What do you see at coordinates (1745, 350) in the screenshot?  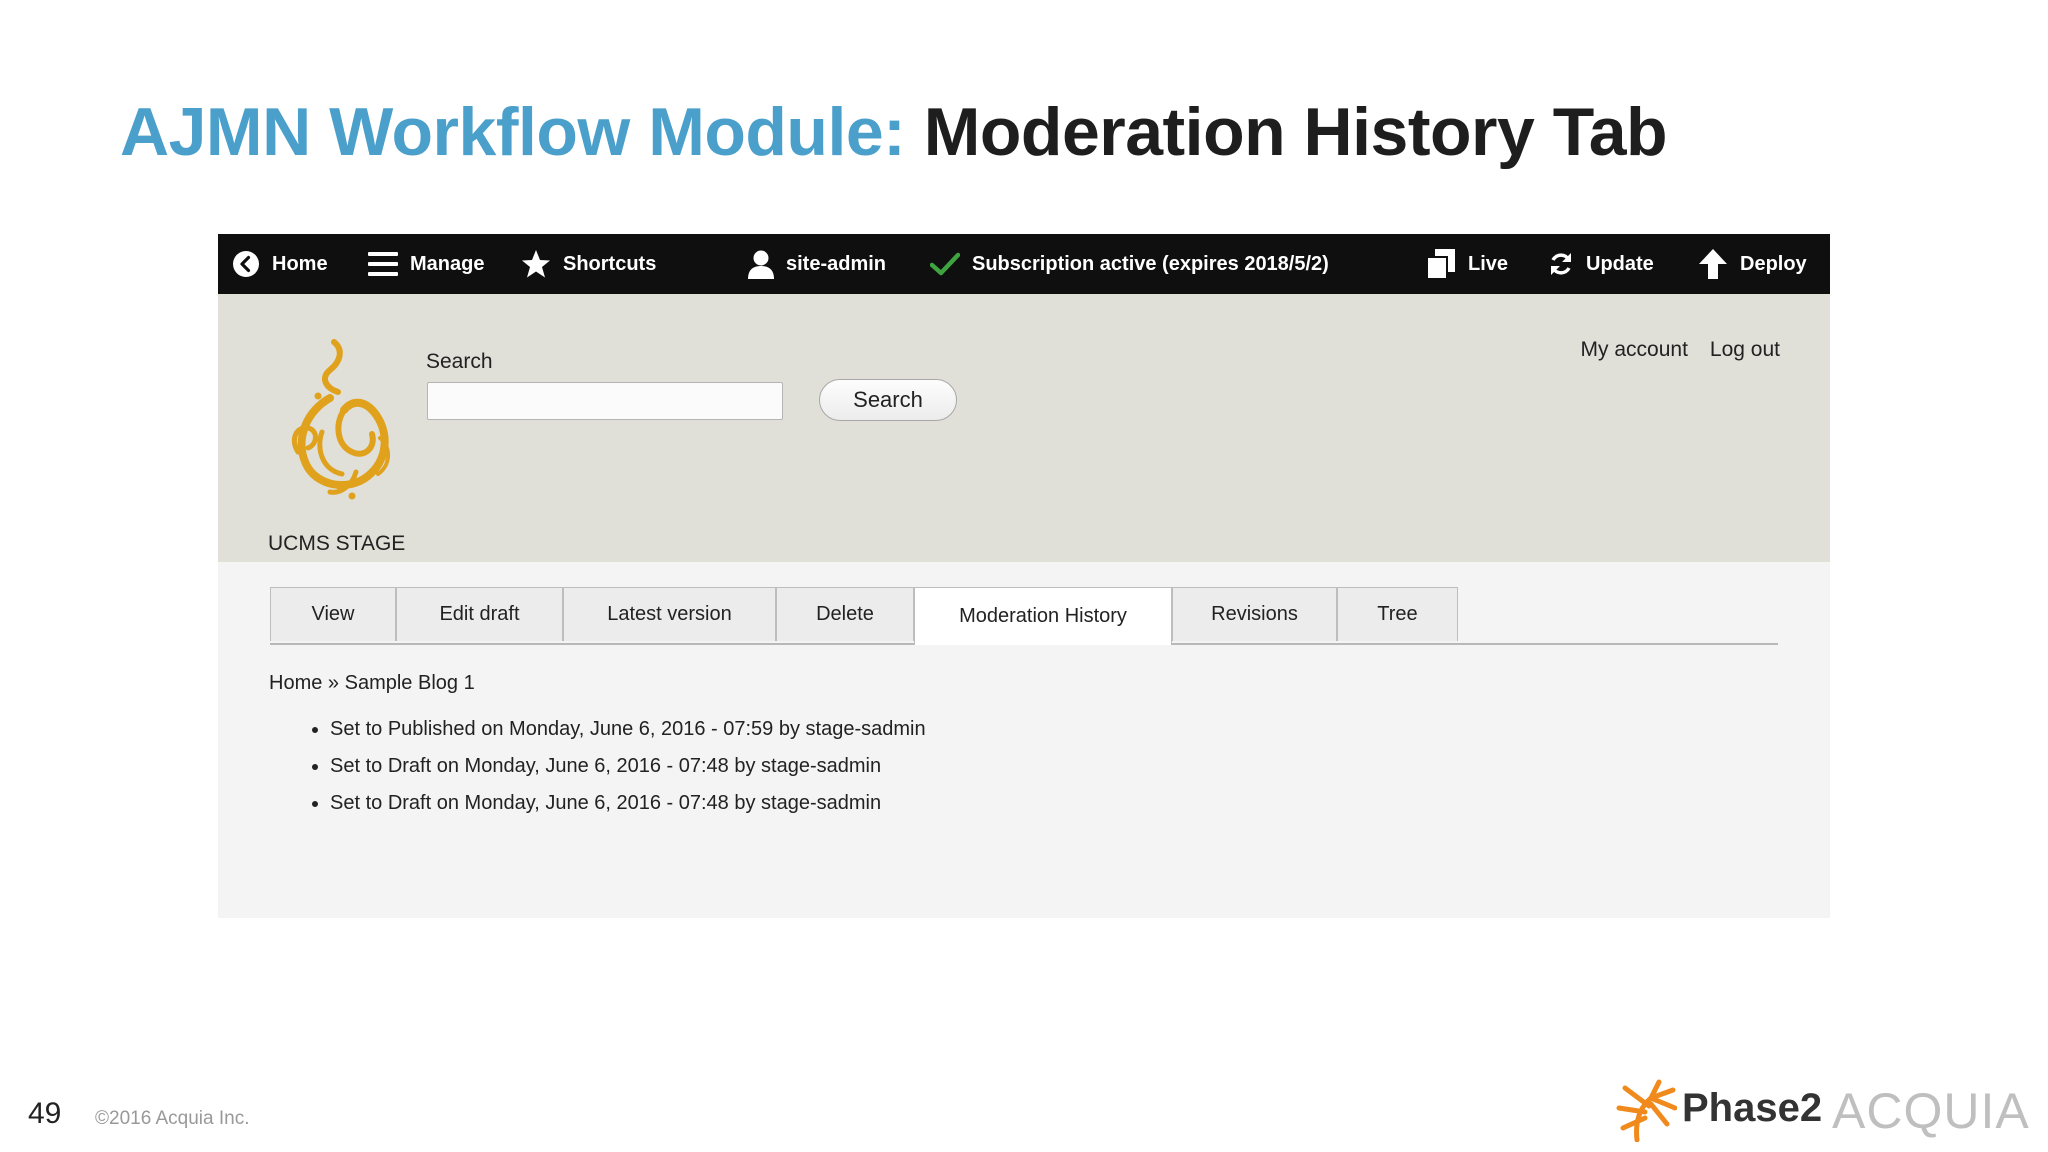 I see `log-out-link: Log out` at bounding box center [1745, 350].